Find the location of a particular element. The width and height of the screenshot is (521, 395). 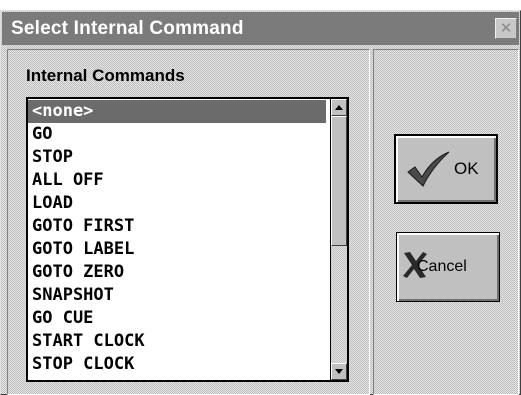

cancel-label: Cancel is located at coordinates (442, 266).